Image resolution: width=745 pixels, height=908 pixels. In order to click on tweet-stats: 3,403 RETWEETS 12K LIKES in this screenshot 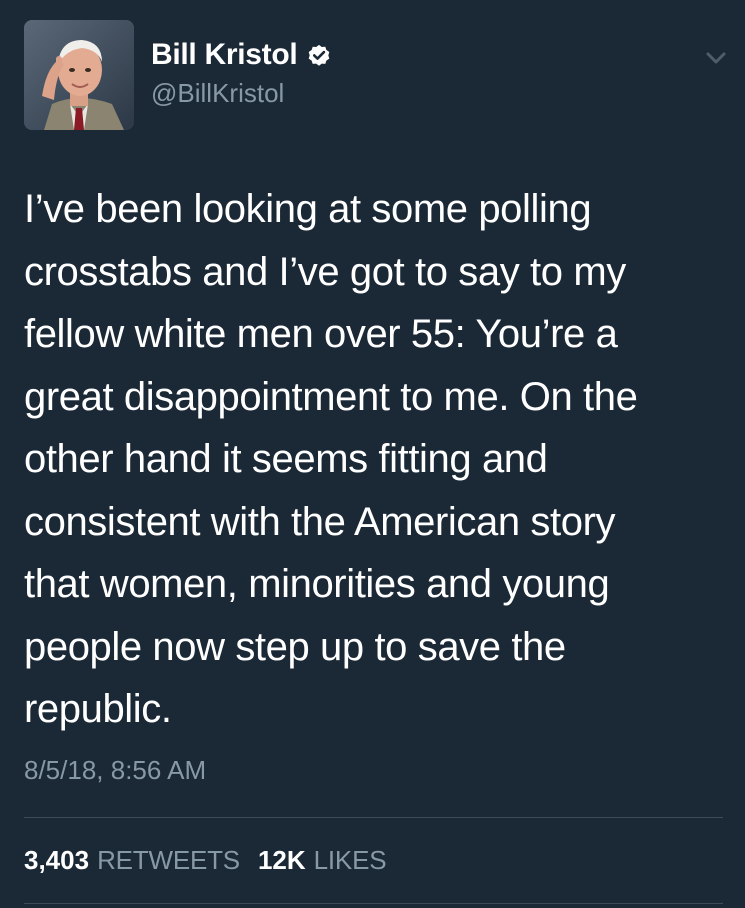, I will do `click(205, 860)`.